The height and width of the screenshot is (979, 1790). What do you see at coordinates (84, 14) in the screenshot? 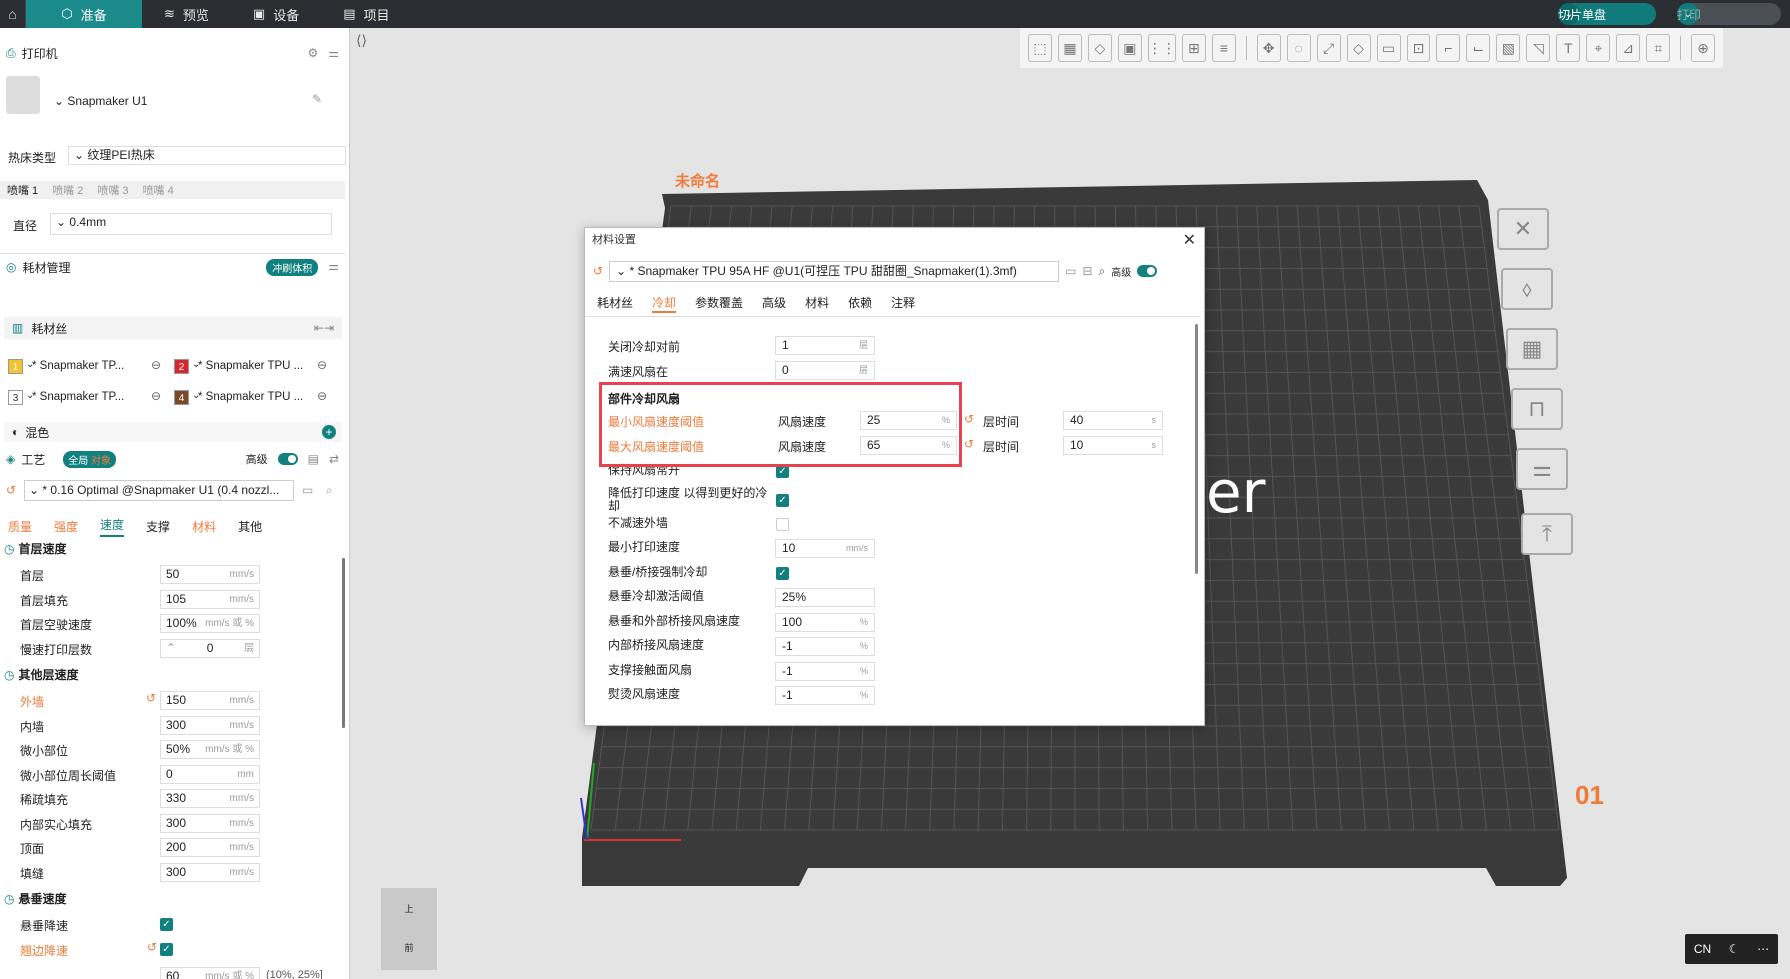
I see `tab-prepare: ⬡ 准备` at bounding box center [84, 14].